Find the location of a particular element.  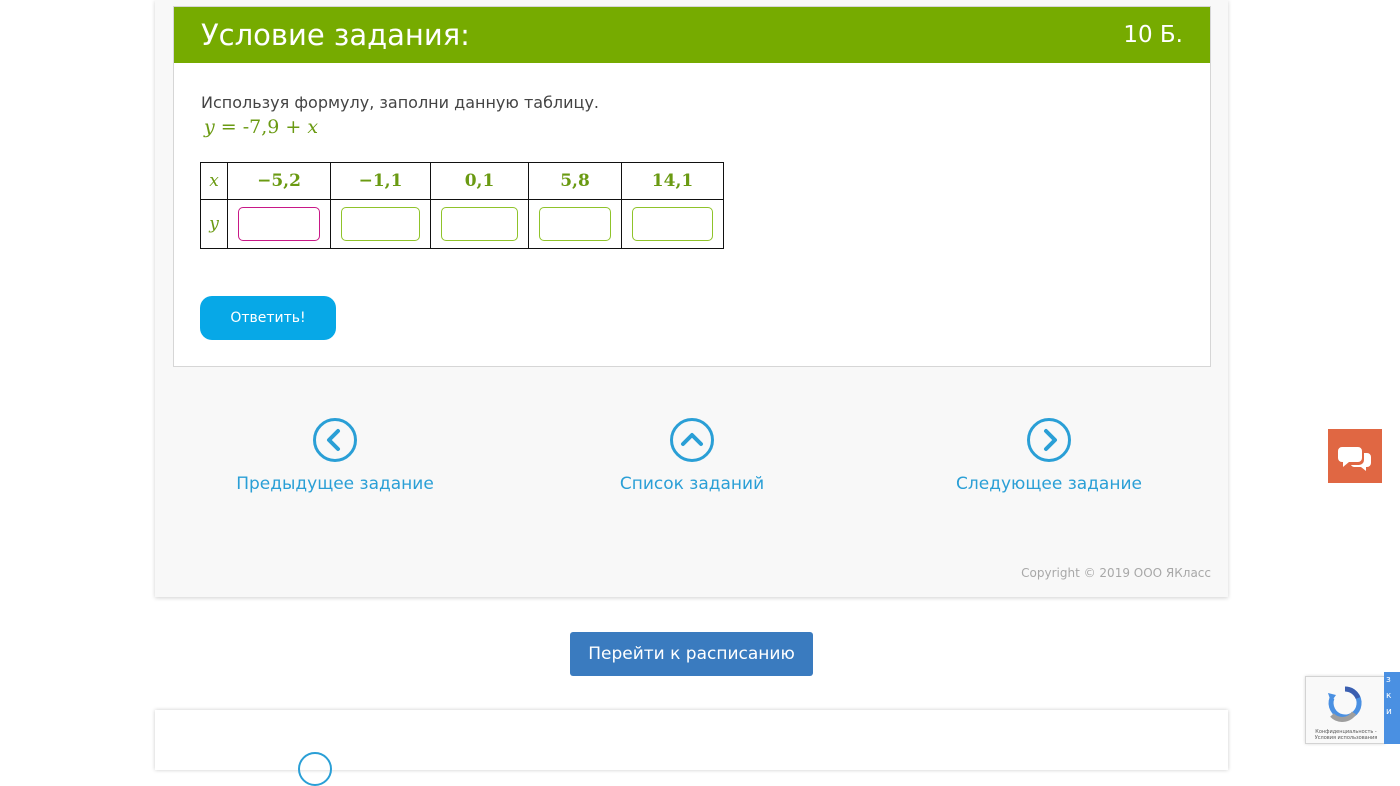

table-row-x: x −5,2 −1,1 0,1 5,8 14,1 is located at coordinates (462, 181).